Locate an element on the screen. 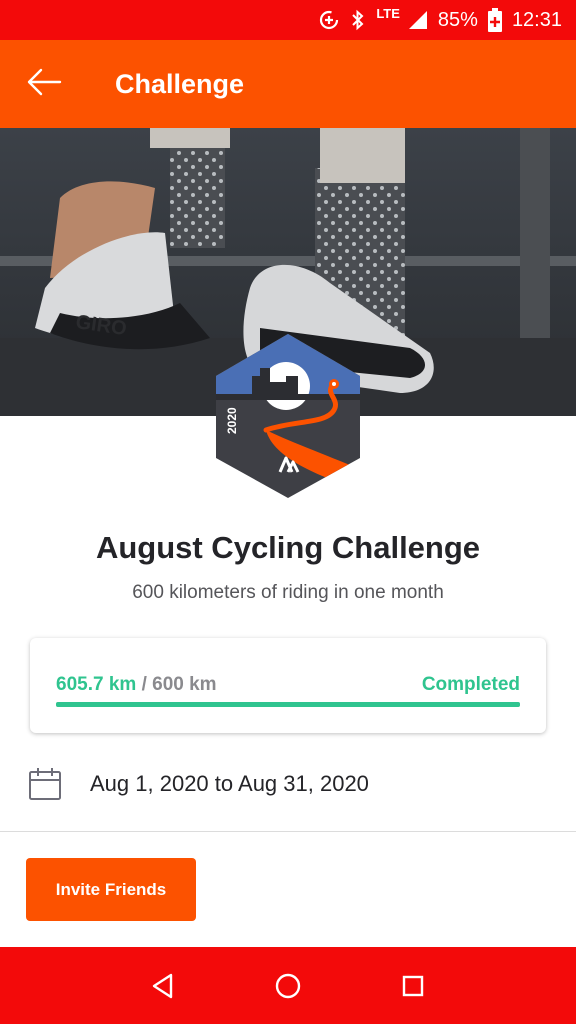 Image resolution: width=576 pixels, height=1024 pixels. system-nav-bar is located at coordinates (288, 985).